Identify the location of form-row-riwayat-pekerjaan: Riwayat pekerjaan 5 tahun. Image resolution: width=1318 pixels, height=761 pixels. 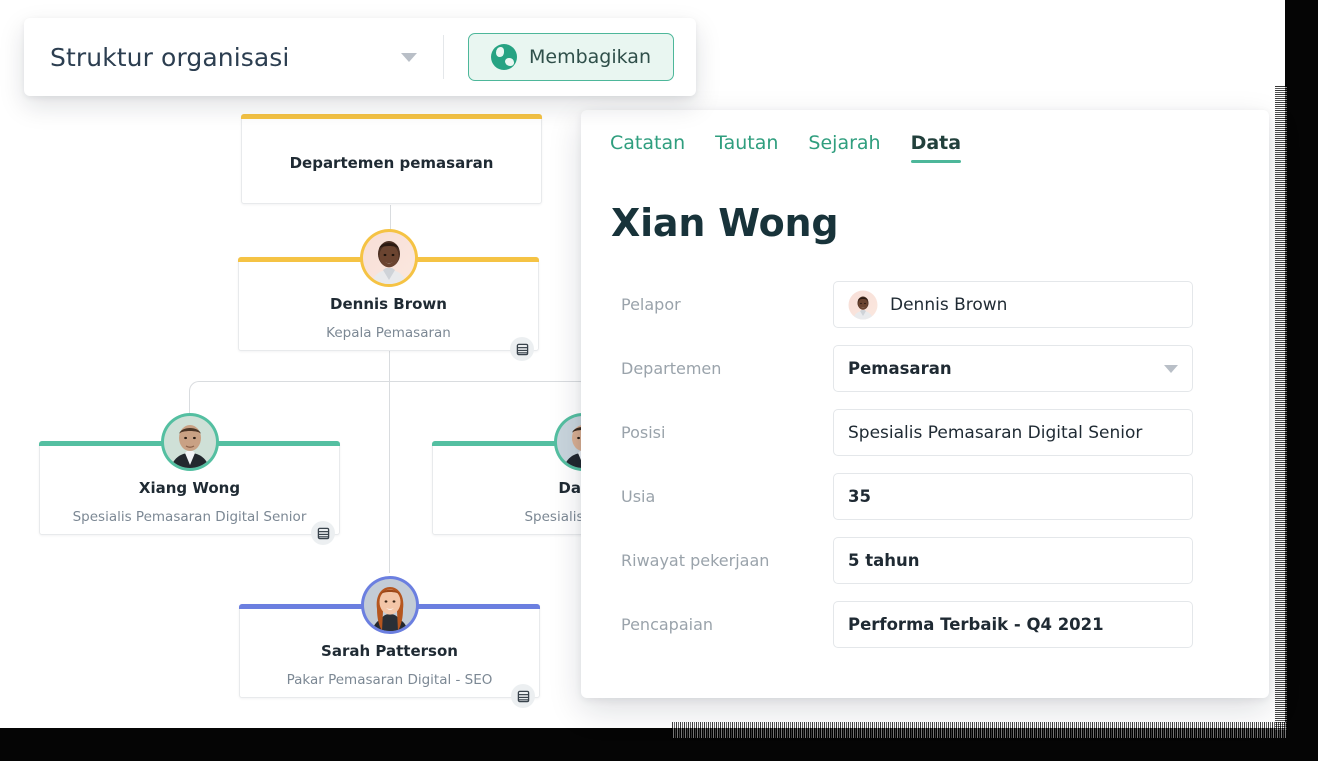
(925, 560).